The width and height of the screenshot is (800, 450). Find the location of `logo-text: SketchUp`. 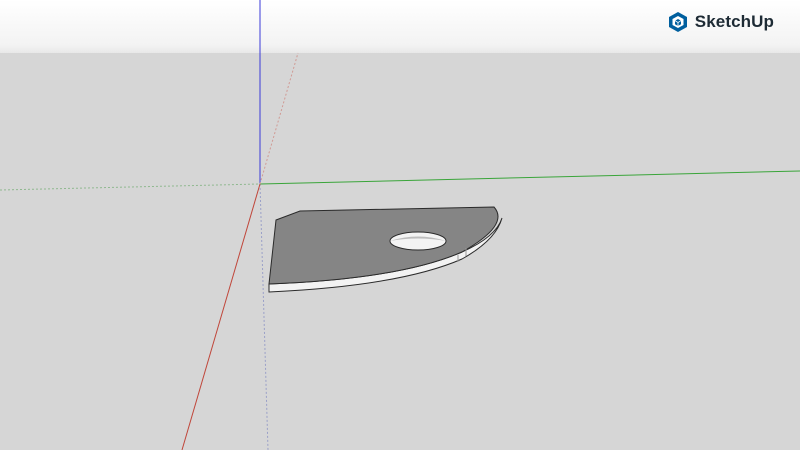

logo-text: SketchUp is located at coordinates (734, 21).